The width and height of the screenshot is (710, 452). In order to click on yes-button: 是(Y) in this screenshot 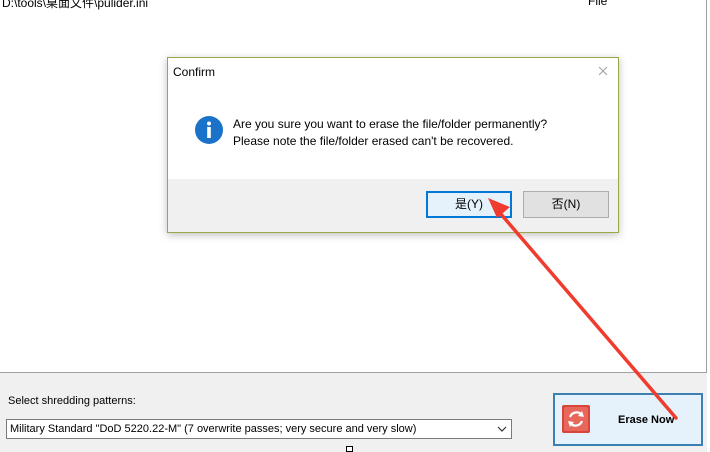, I will do `click(469, 204)`.